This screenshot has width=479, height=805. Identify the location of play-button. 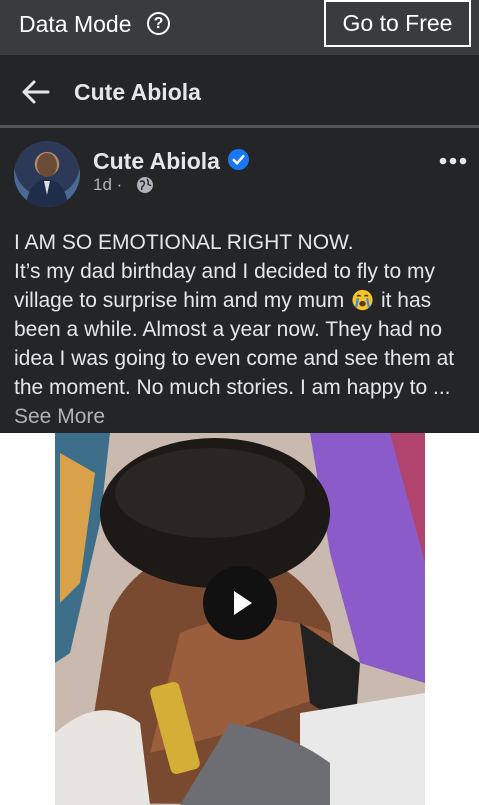
(240, 603).